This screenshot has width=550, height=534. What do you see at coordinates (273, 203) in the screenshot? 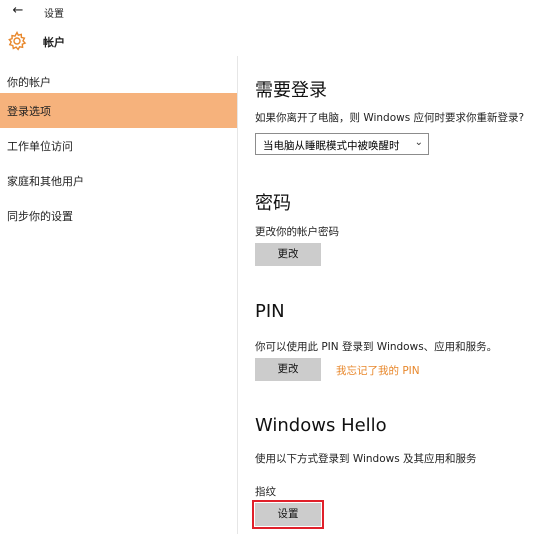
I see `section-heading-password: 密码` at bounding box center [273, 203].